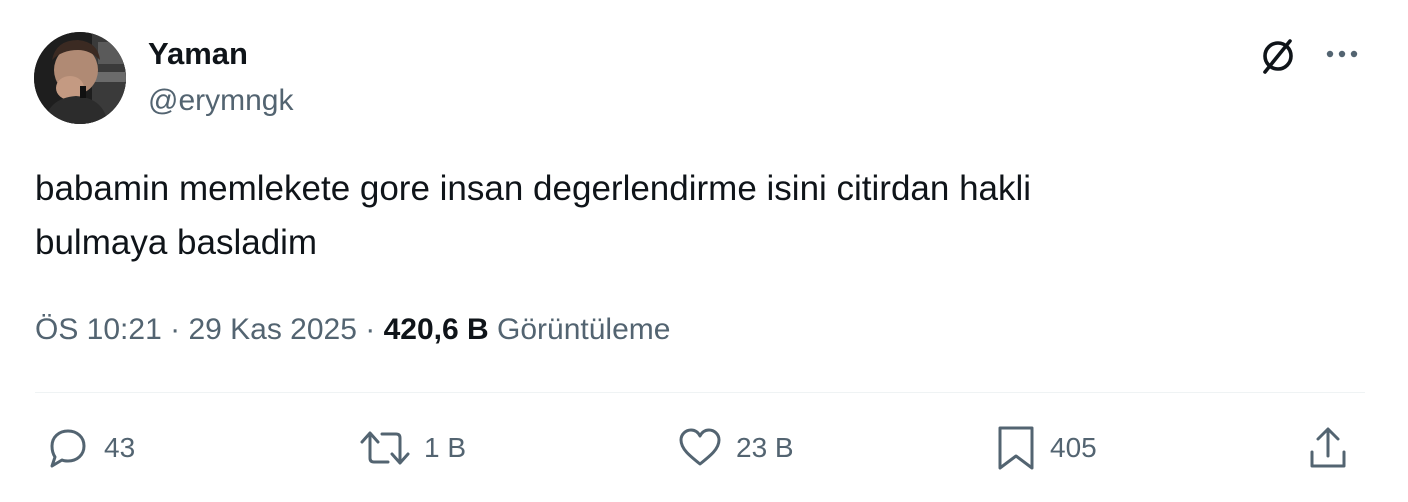  Describe the element at coordinates (1073, 447) in the screenshot. I see `bookmark-count: 405` at that location.